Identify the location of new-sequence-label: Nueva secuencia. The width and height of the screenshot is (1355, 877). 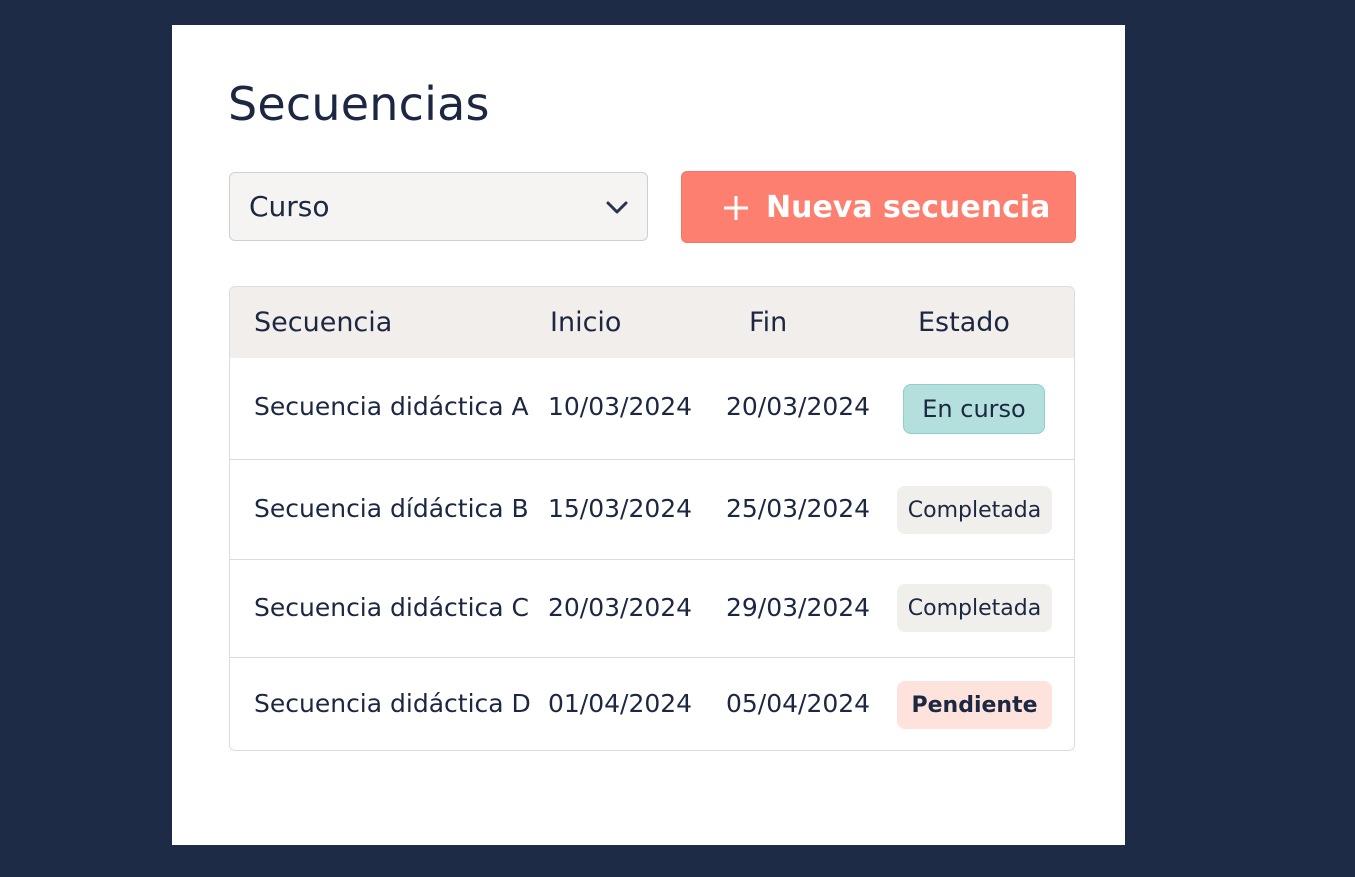
(908, 207).